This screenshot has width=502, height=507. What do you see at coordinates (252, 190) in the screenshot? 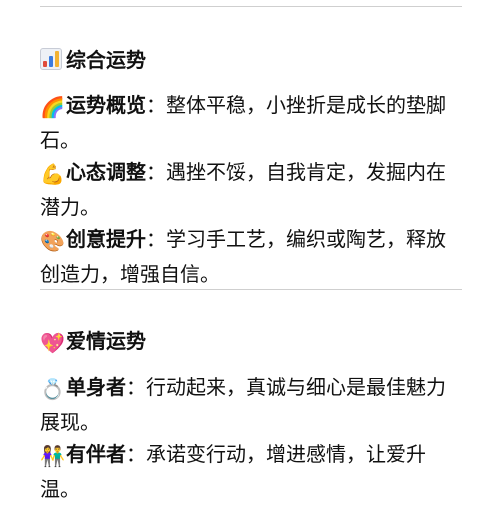
I see `list-item-mindset-adjustment: 💪心态调整：遇挫不馁，自我肯定，发掘内在潜力。` at bounding box center [252, 190].